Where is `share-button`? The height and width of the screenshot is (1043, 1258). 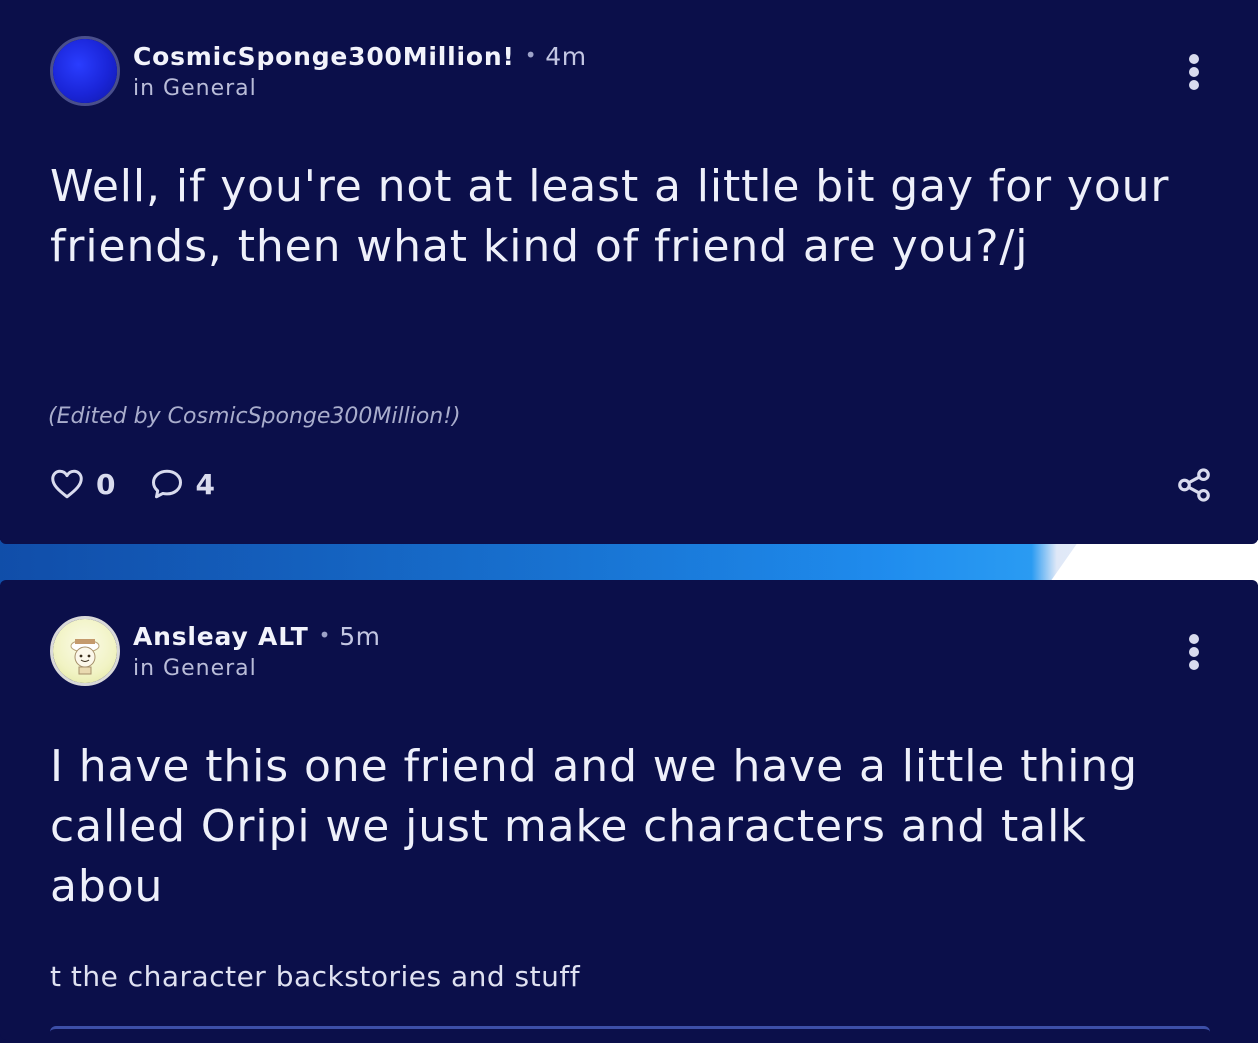
share-button is located at coordinates (1194, 487).